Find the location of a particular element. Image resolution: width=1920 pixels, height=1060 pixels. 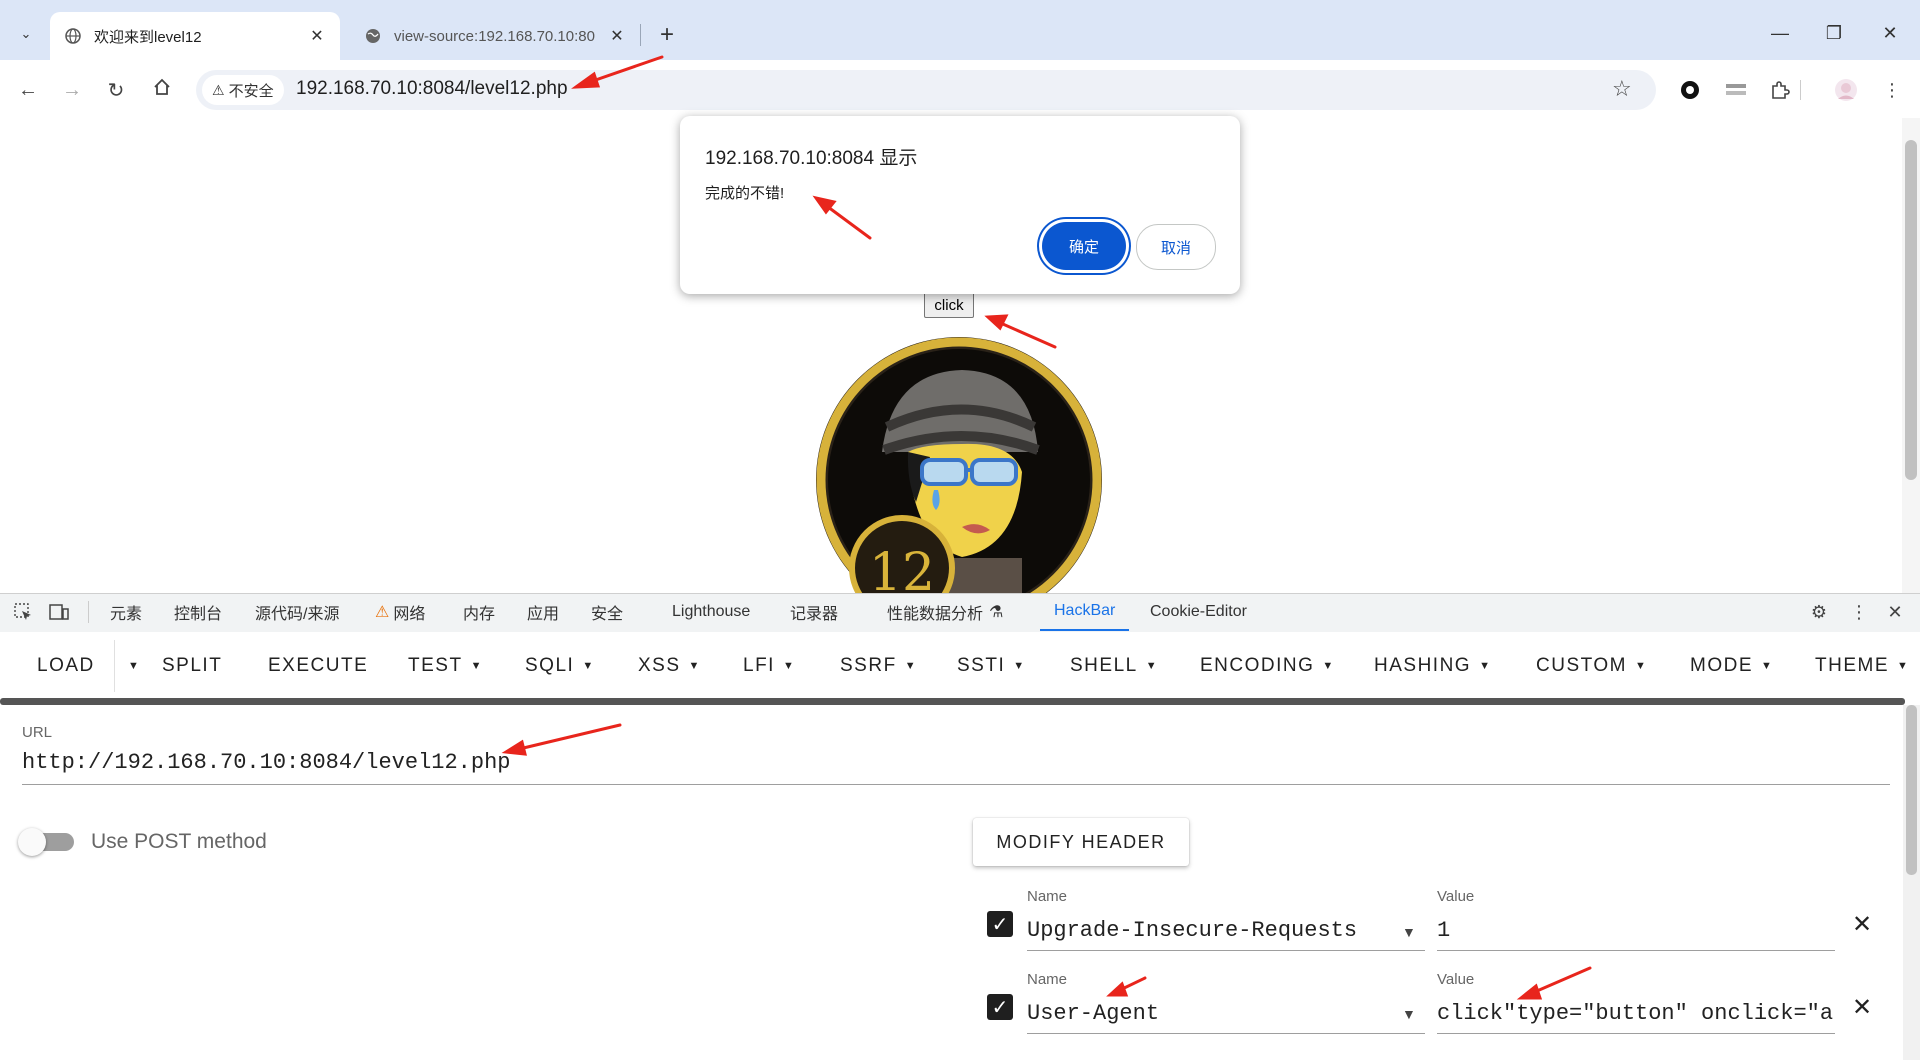

annotation-arrow-dialog-message is located at coordinates (847, 221).